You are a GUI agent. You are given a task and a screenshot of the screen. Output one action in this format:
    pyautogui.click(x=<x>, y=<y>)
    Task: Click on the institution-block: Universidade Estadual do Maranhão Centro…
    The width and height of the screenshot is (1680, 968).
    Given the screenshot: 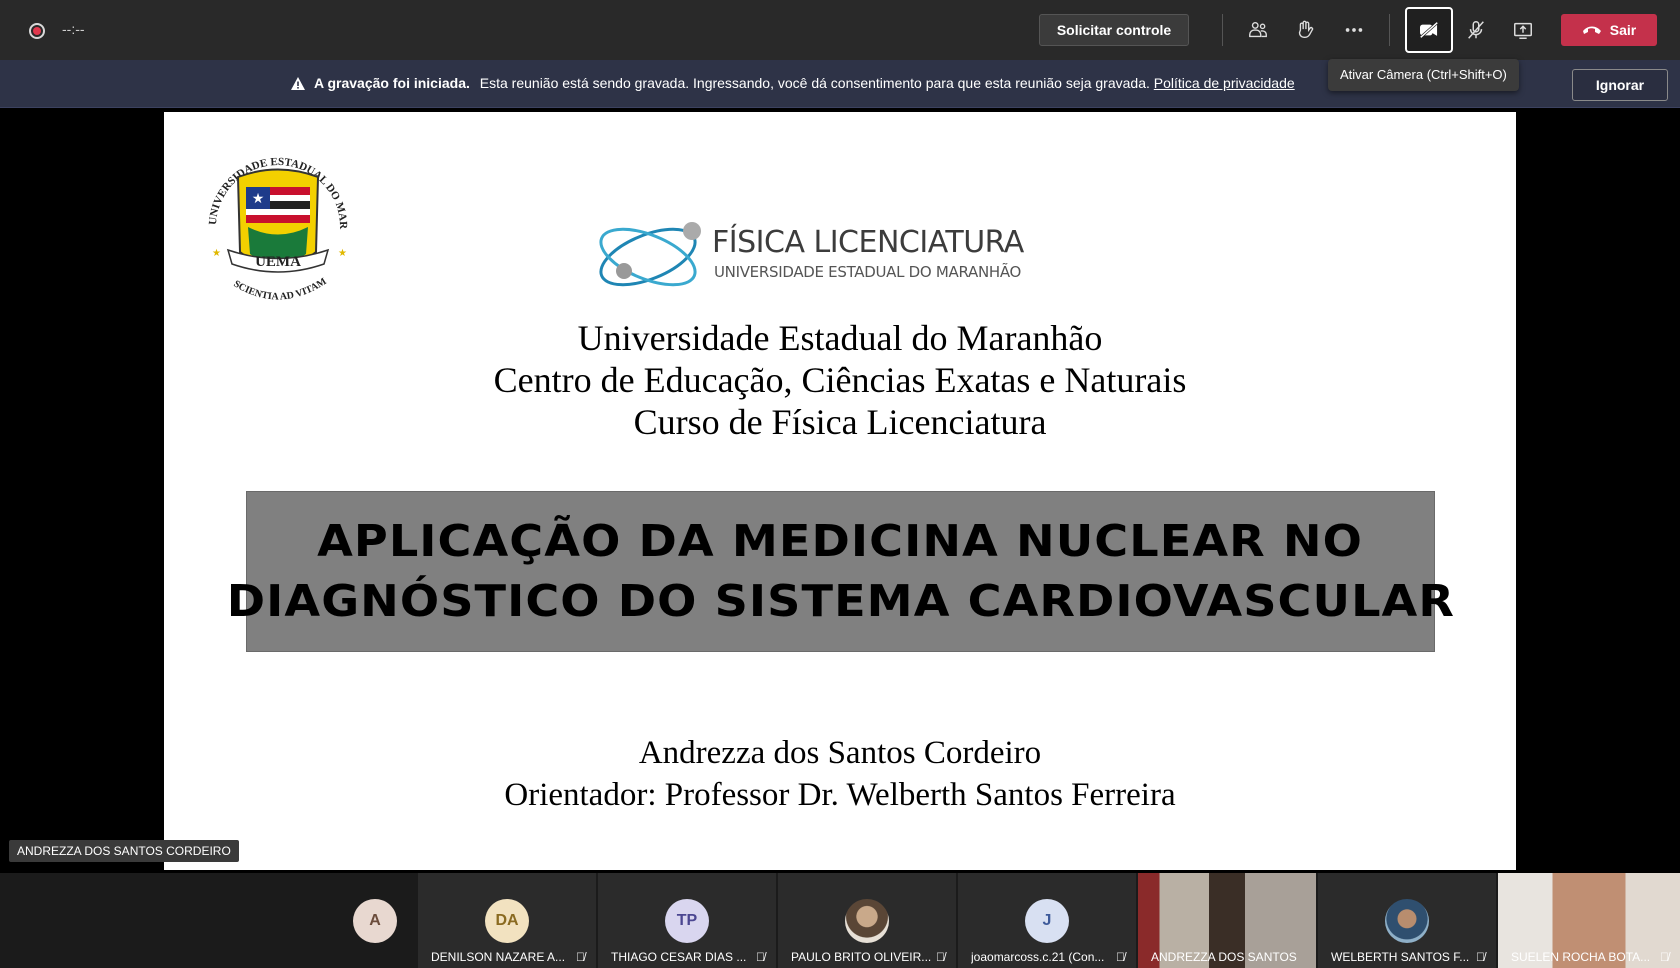 What is the action you would take?
    pyautogui.click(x=840, y=380)
    